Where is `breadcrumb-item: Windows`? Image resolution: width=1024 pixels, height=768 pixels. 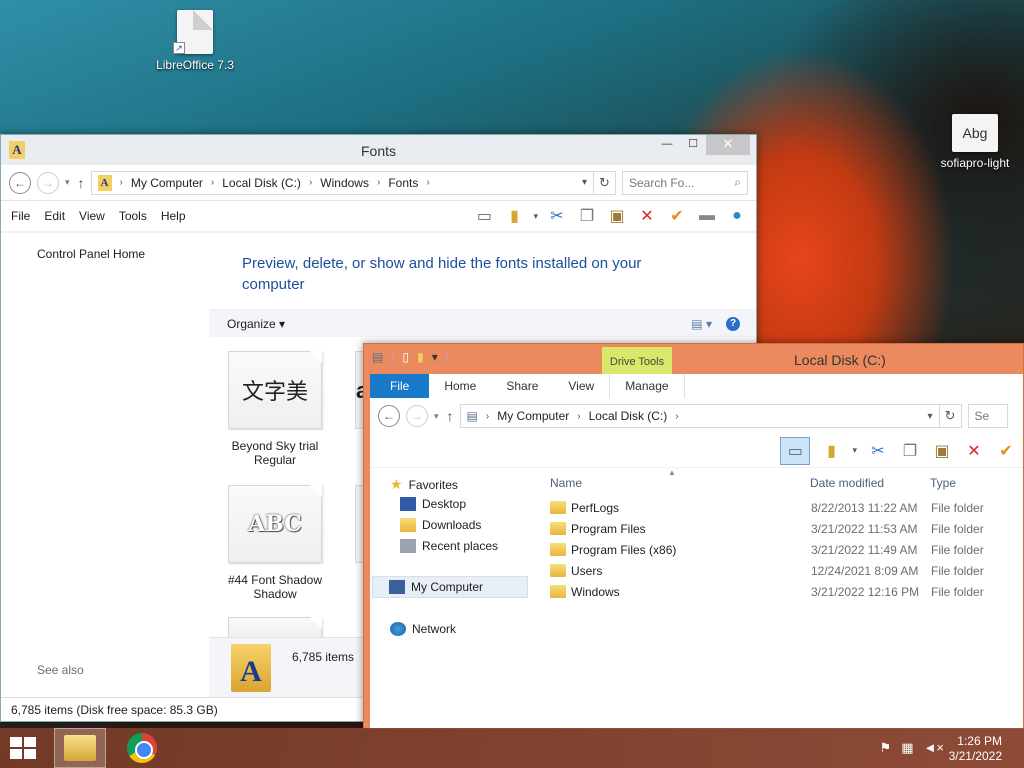 breadcrumb-item: Windows is located at coordinates (344, 183).